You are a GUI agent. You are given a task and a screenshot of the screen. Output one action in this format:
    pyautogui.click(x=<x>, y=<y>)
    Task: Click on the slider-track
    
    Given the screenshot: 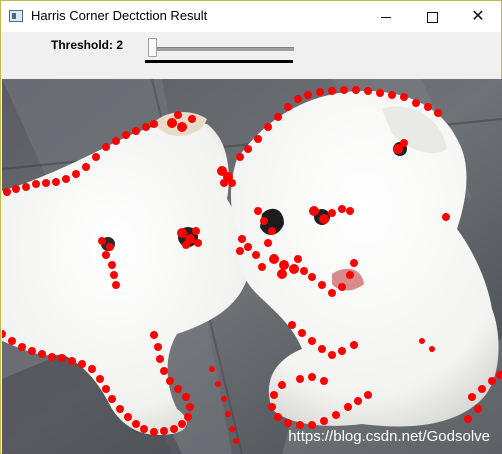 What is the action you would take?
    pyautogui.click(x=222, y=49)
    